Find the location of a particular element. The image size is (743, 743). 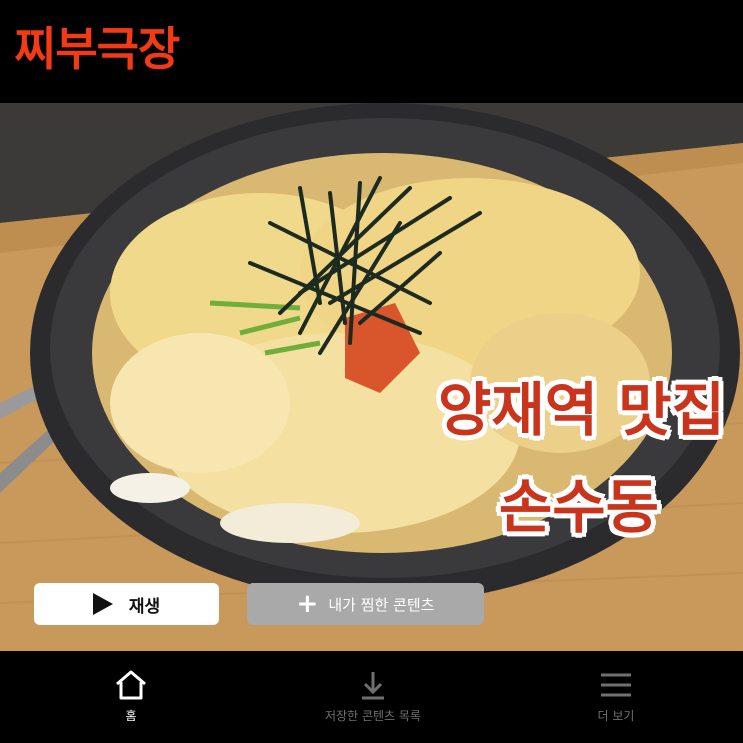

nav-home: 홈 is located at coordinates (131, 697).